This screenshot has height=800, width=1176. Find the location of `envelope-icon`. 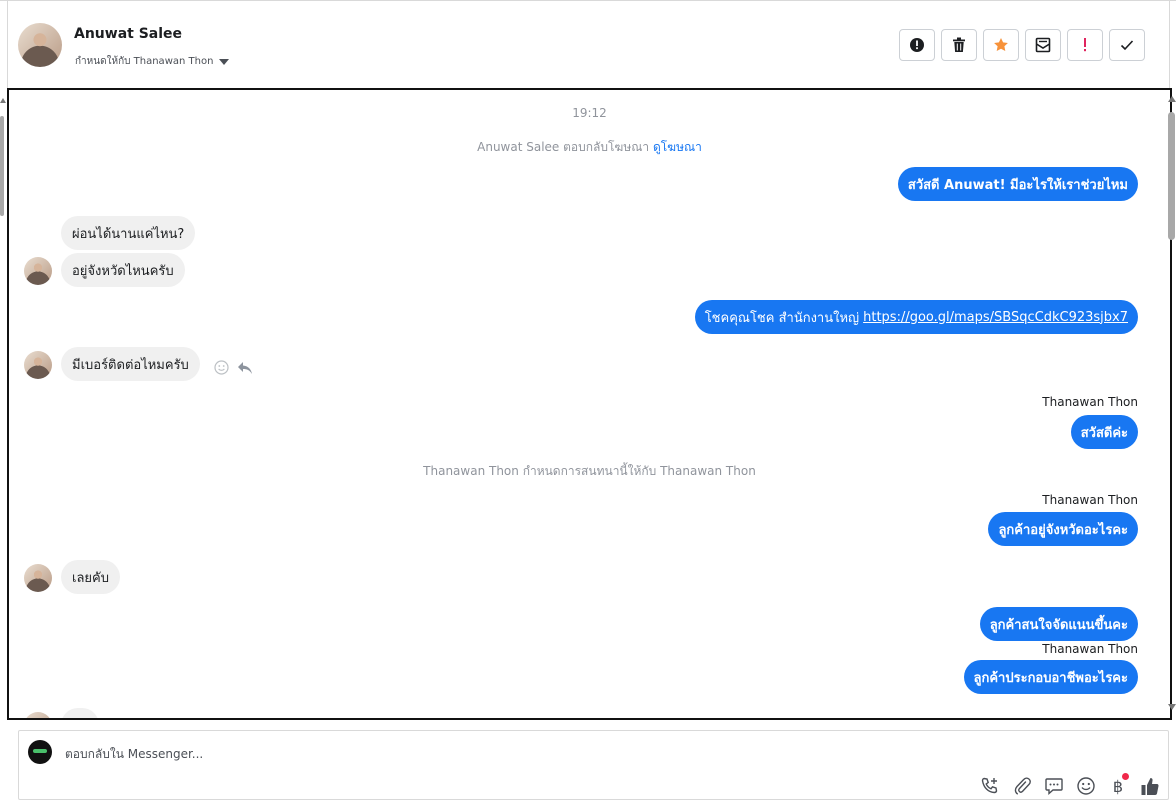

envelope-icon is located at coordinates (1043, 45).